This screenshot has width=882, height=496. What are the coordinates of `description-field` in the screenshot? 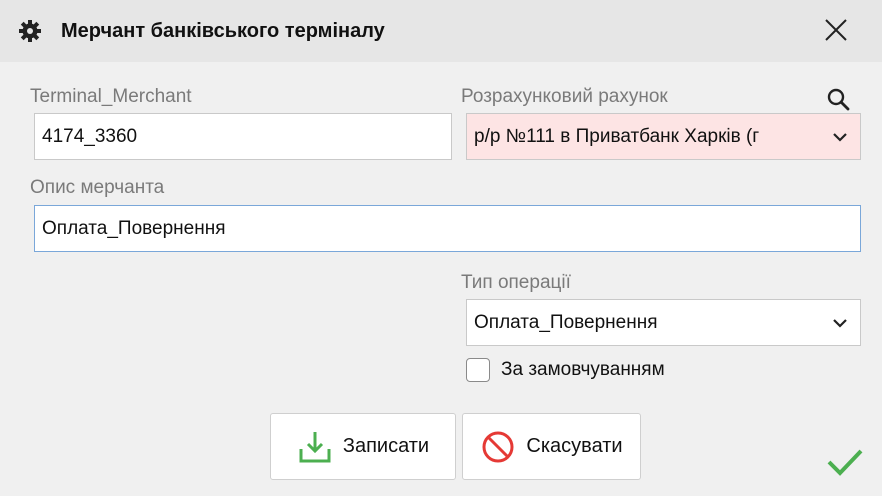 It's located at (447, 228).